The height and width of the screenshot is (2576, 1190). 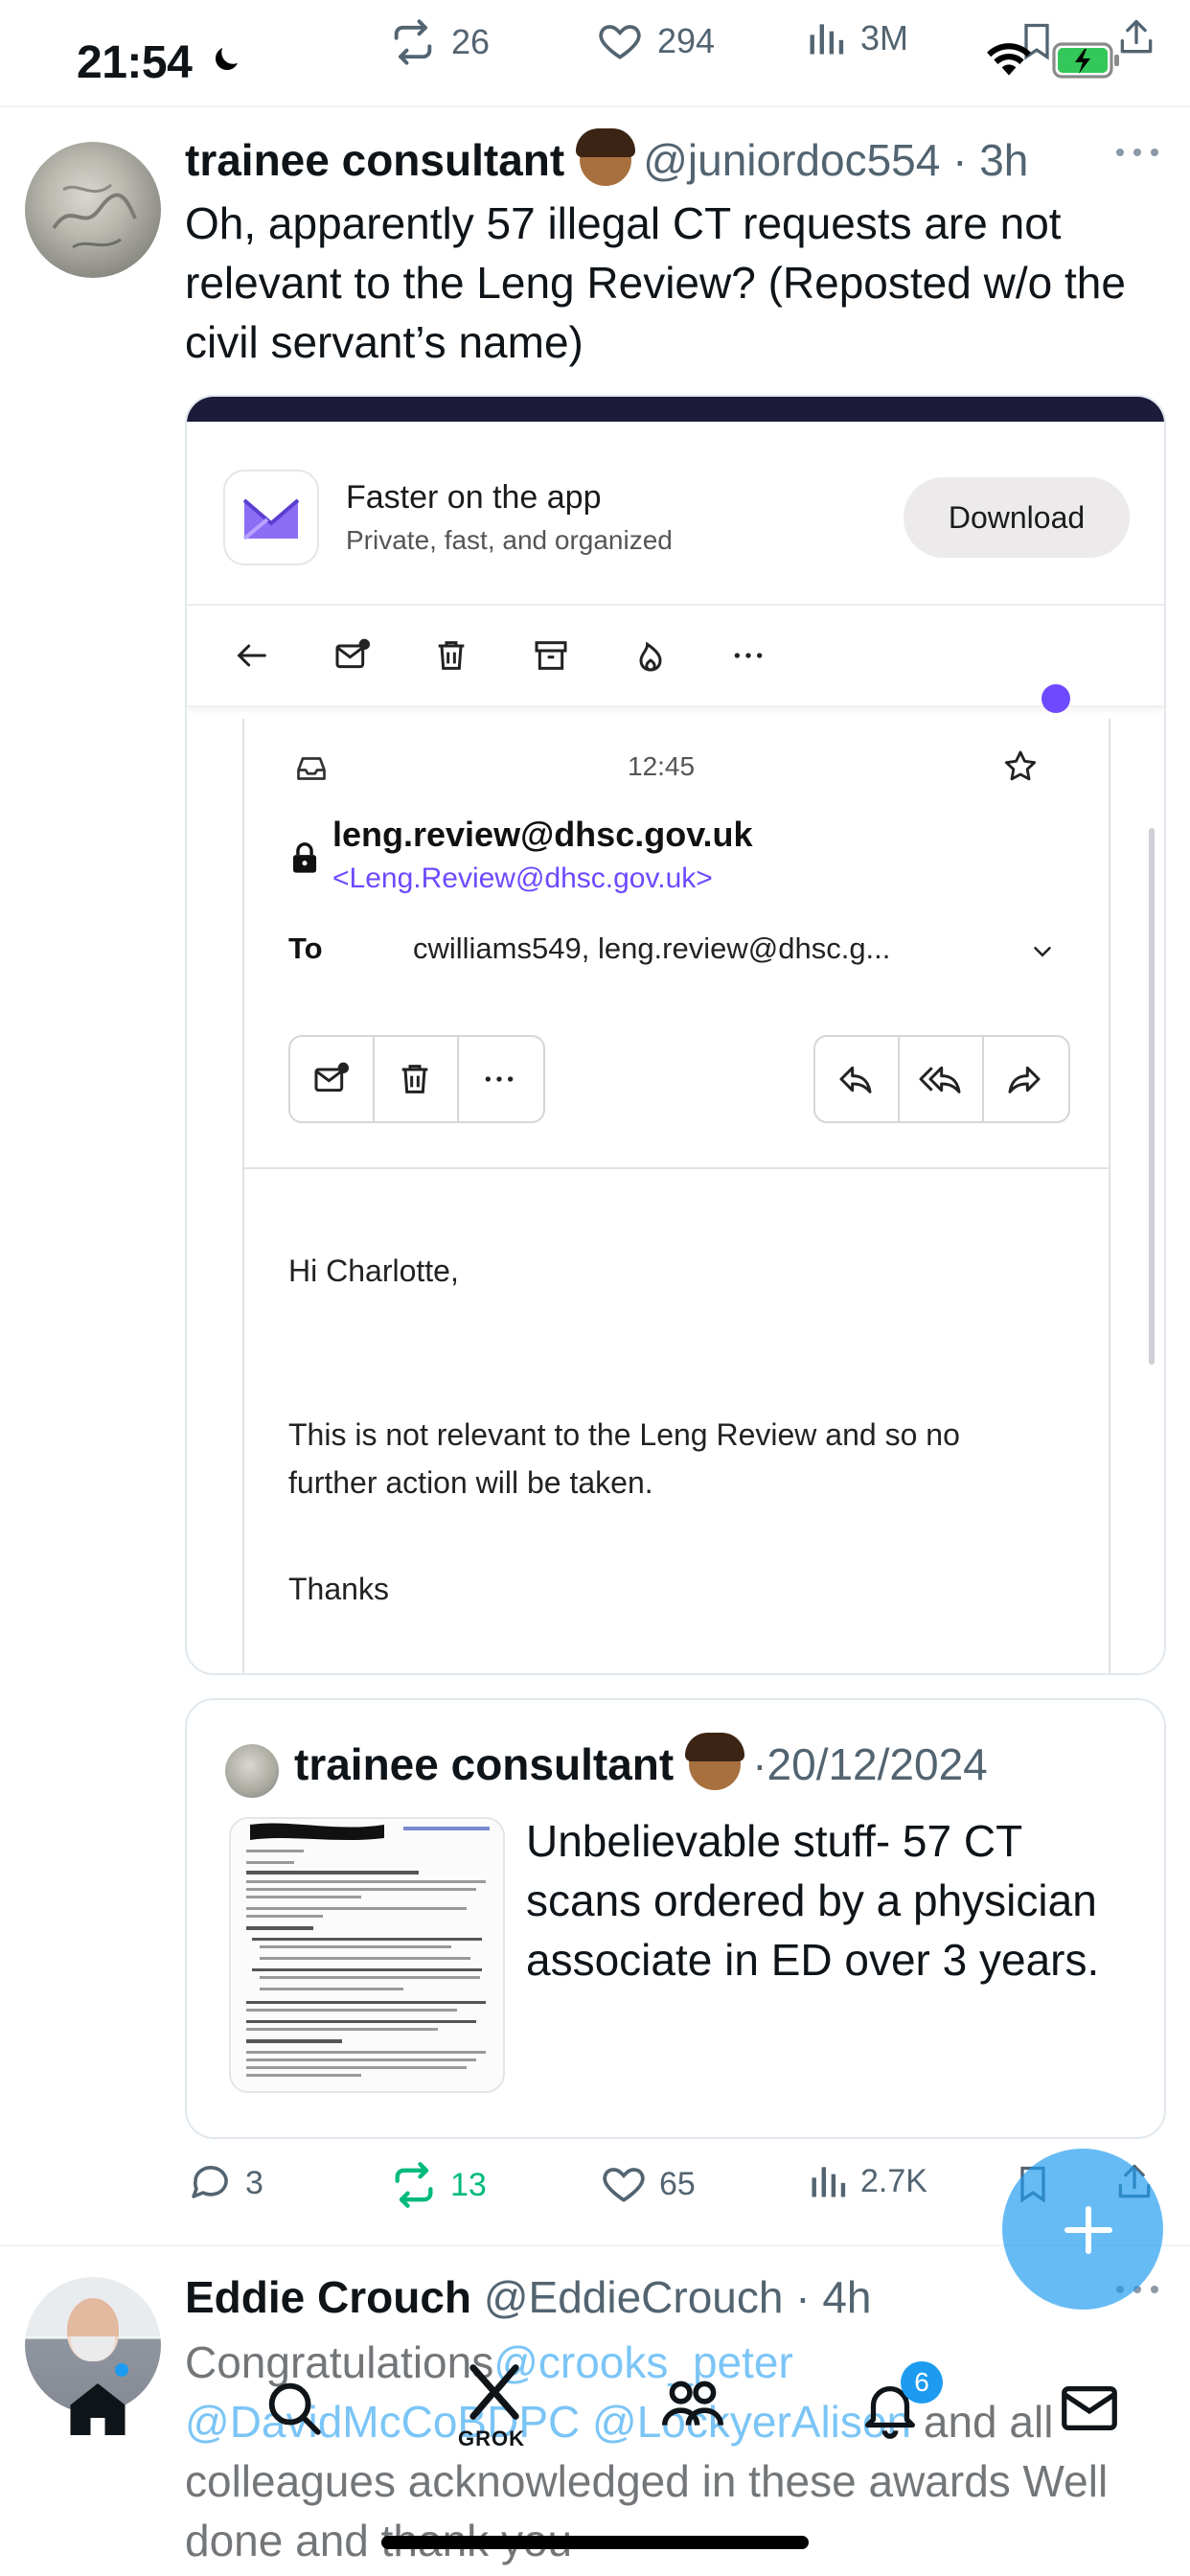 What do you see at coordinates (328, 2297) in the screenshot?
I see `display-name: Eddie Crouch` at bounding box center [328, 2297].